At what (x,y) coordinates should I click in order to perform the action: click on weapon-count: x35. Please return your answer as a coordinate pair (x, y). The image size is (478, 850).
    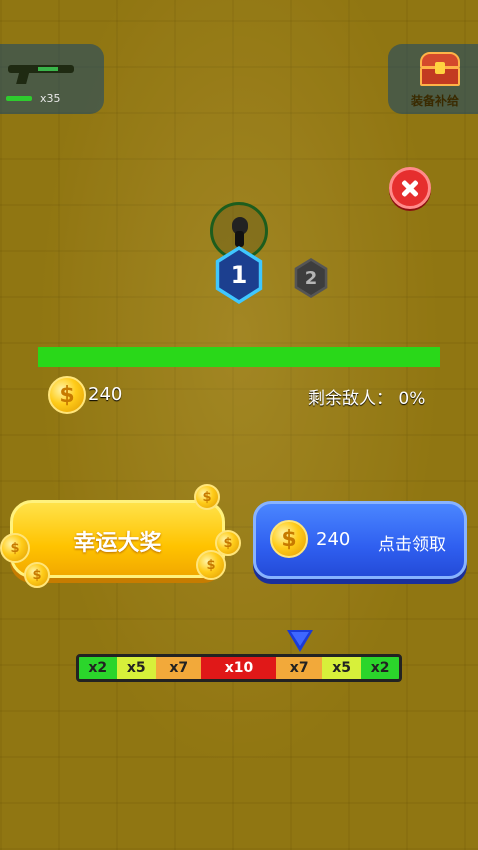
    Looking at the image, I should click on (50, 98).